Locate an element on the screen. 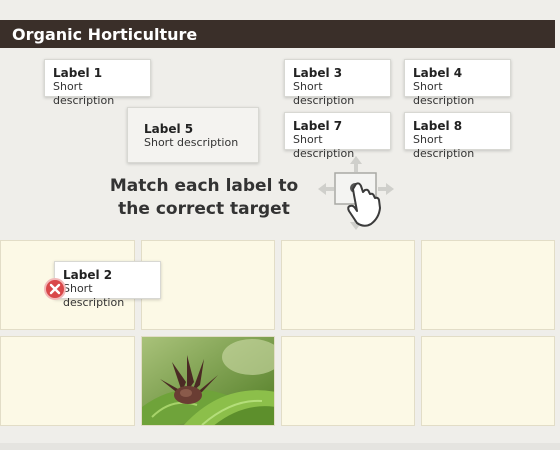 This screenshot has height=450, width=560. bottom-strip is located at coordinates (280, 446).